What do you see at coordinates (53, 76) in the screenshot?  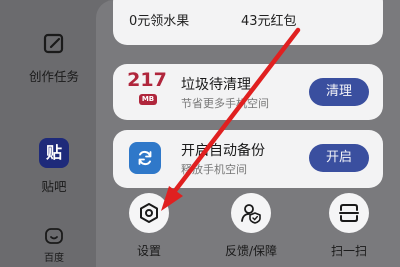 I see `sidebar-item-label: 创作任务` at bounding box center [53, 76].